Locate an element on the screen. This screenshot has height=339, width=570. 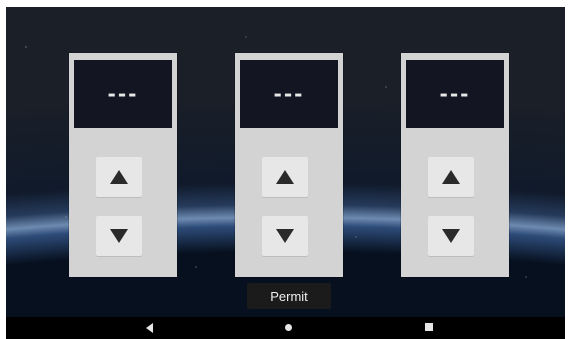
counter-panel-1: --- is located at coordinates (123, 165).